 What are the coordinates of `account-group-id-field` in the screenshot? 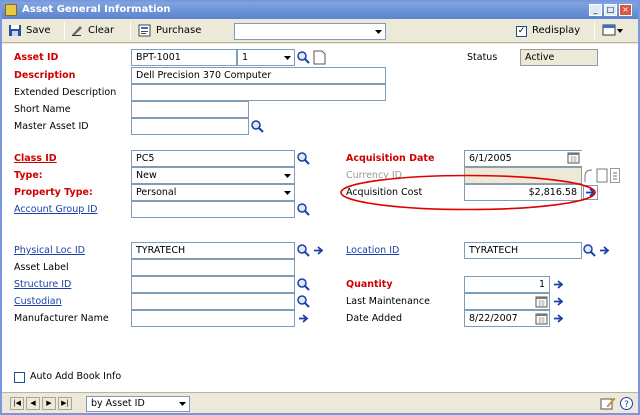 It's located at (213, 209).